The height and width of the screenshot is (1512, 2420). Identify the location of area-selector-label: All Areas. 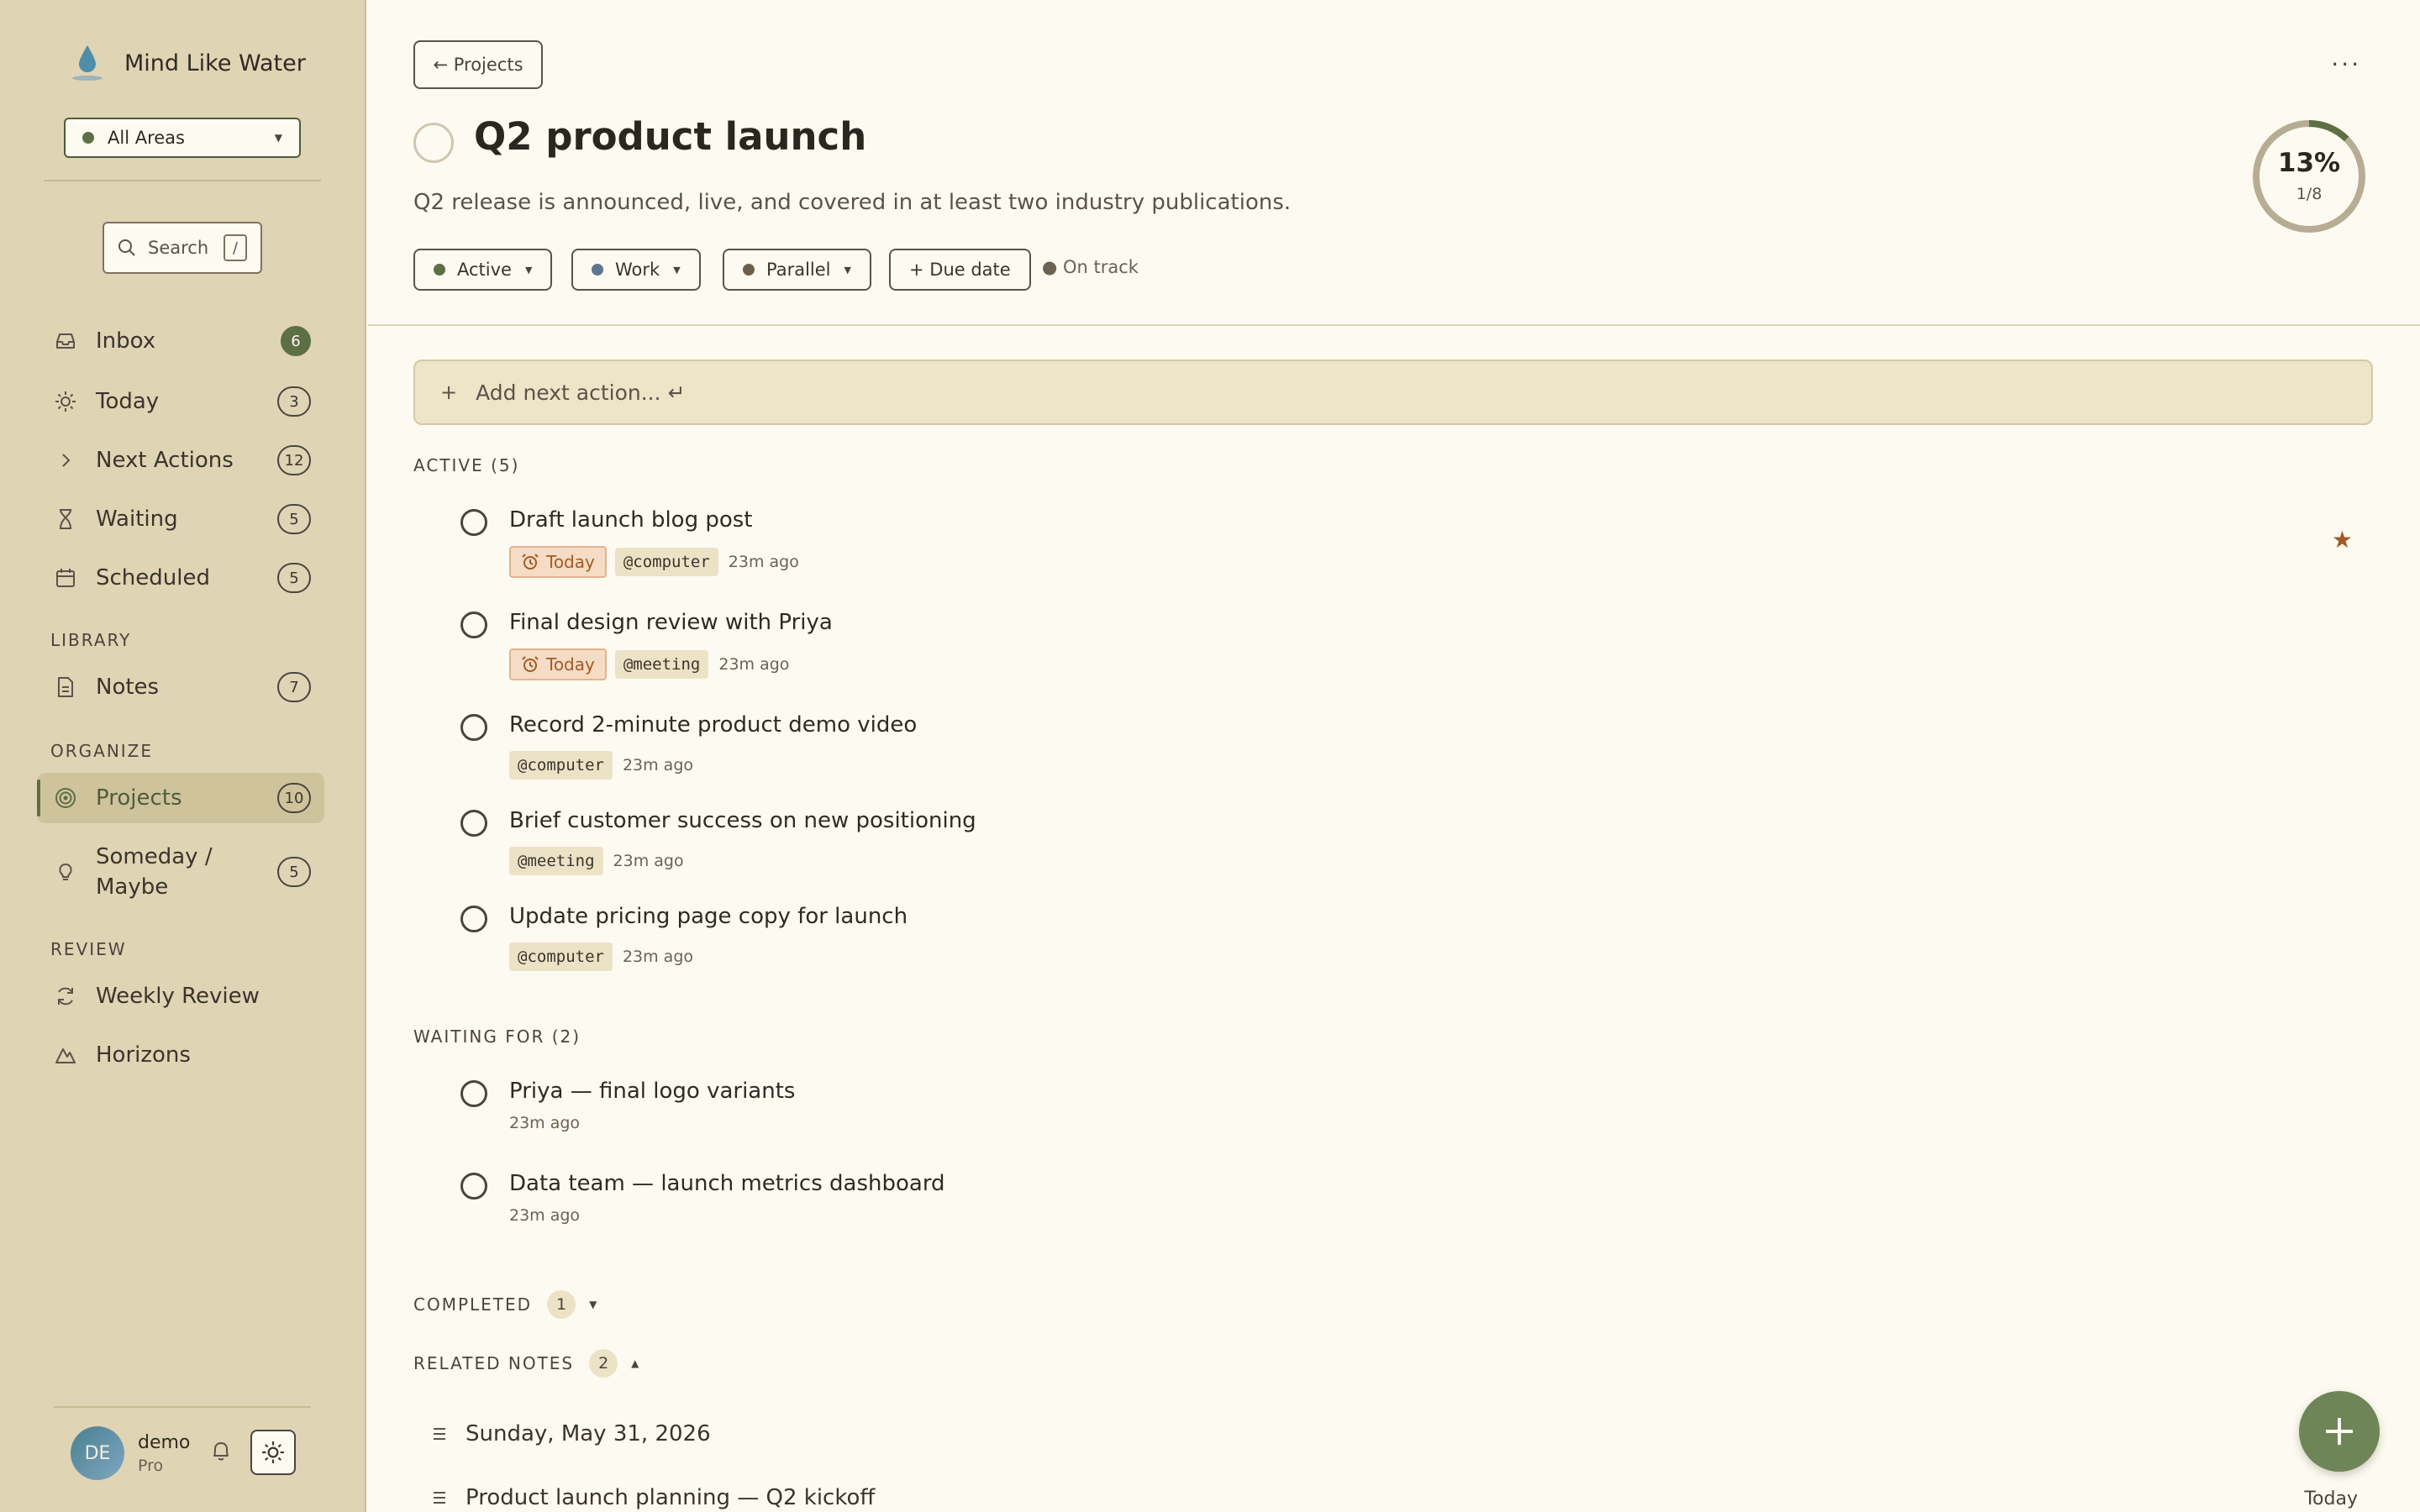
(146, 138).